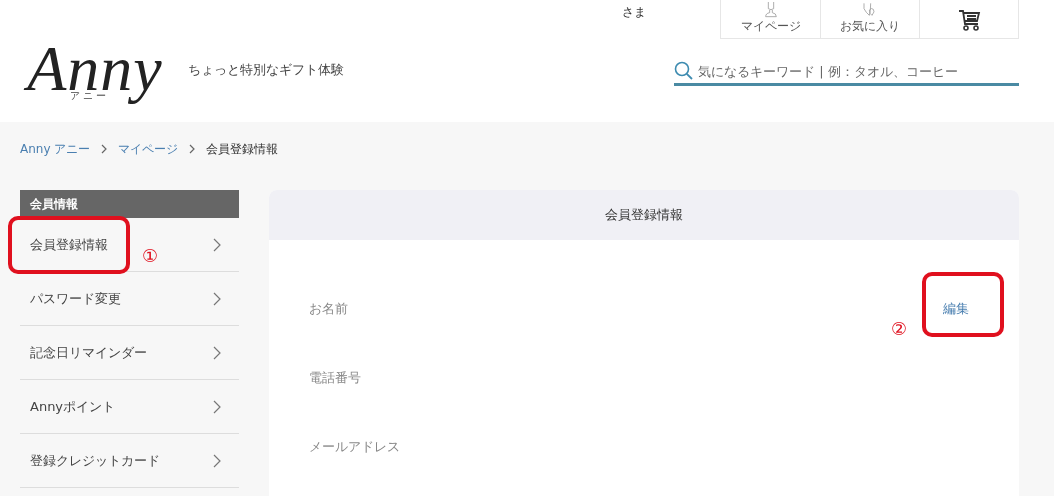 The width and height of the screenshot is (1054, 496). I want to click on annotation-number: ①, so click(150, 255).